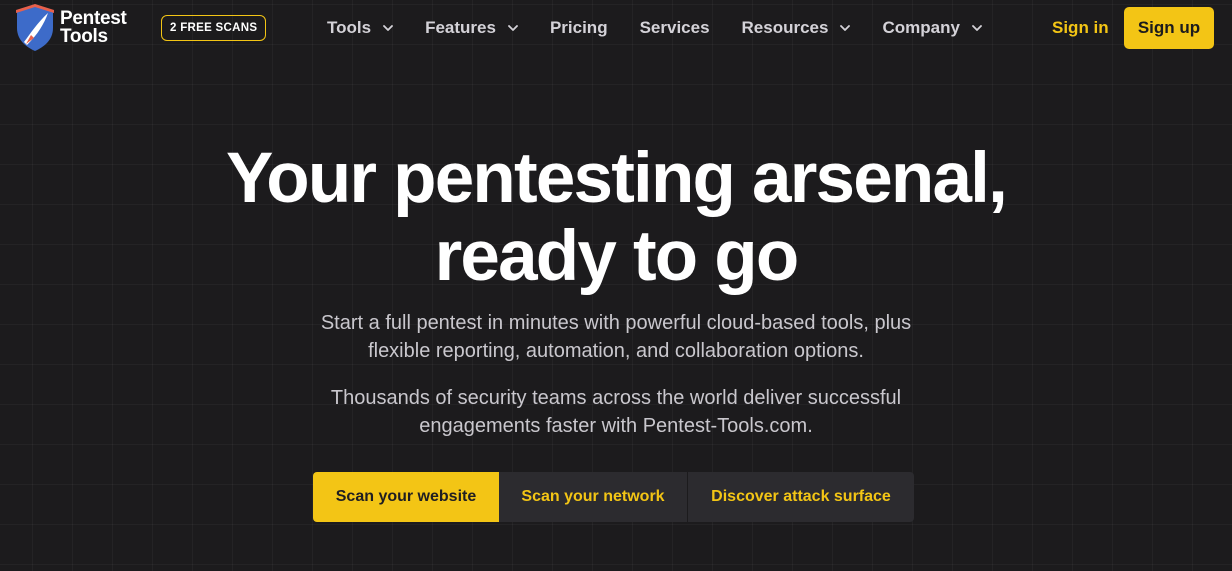 The width and height of the screenshot is (1232, 571). What do you see at coordinates (801, 497) in the screenshot?
I see `discover-attack-surface-tab: Discover attack surface` at bounding box center [801, 497].